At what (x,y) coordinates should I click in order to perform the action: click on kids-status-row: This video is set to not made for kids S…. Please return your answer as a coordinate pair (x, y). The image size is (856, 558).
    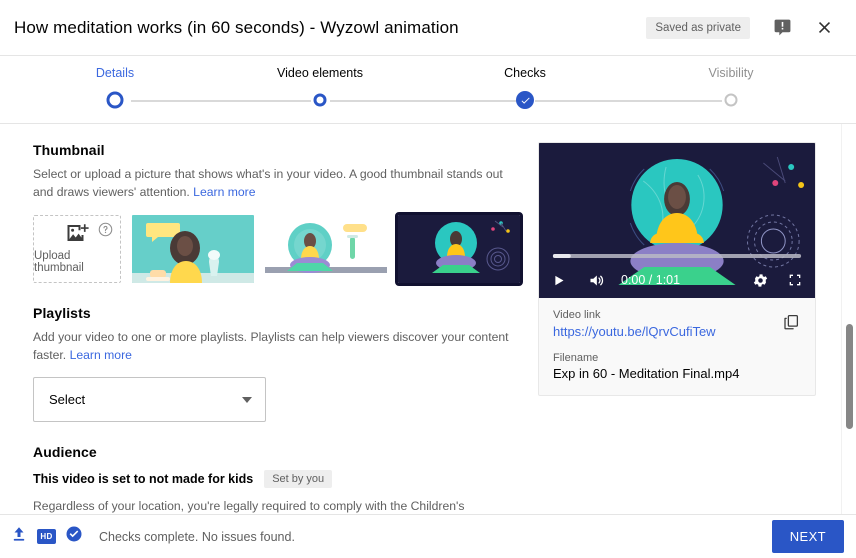
    Looking at the image, I should click on (276, 479).